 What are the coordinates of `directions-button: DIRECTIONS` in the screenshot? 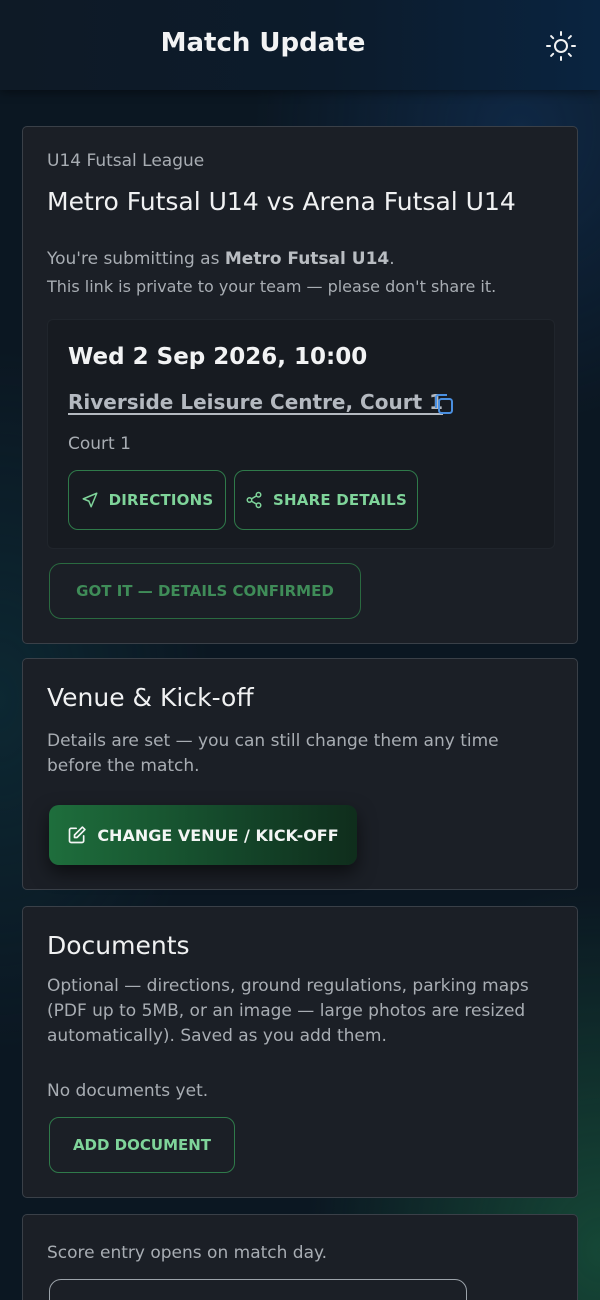 It's located at (147, 500).